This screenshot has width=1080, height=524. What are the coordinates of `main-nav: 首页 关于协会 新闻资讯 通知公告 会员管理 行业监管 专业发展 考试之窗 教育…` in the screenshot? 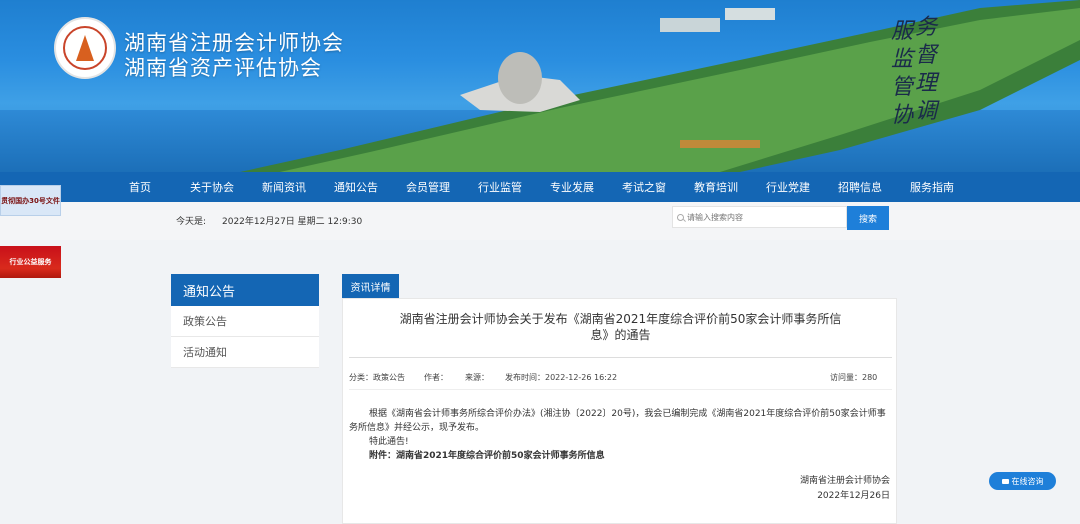 It's located at (540, 187).